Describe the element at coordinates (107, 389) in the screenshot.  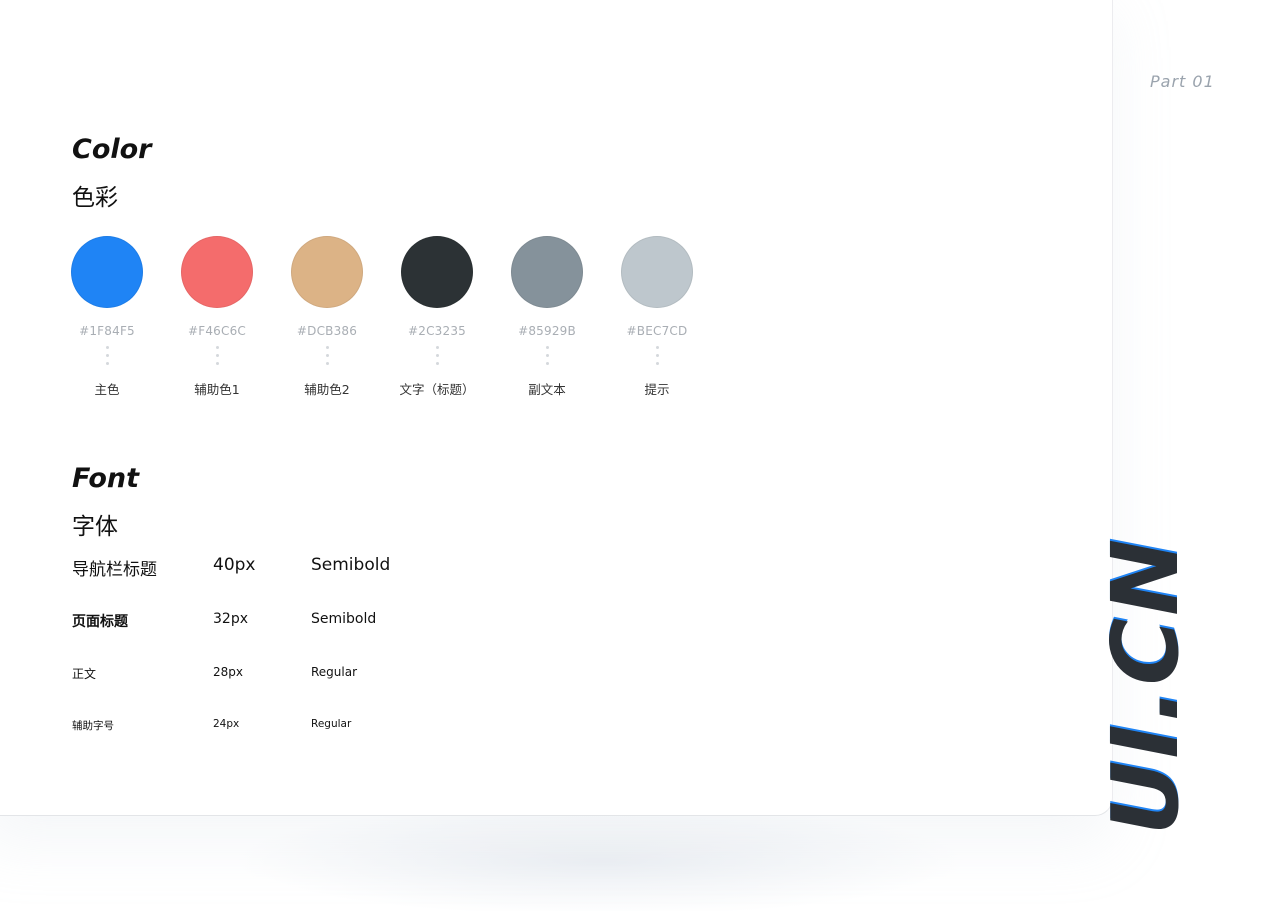
I see `color-name: 主色` at that location.